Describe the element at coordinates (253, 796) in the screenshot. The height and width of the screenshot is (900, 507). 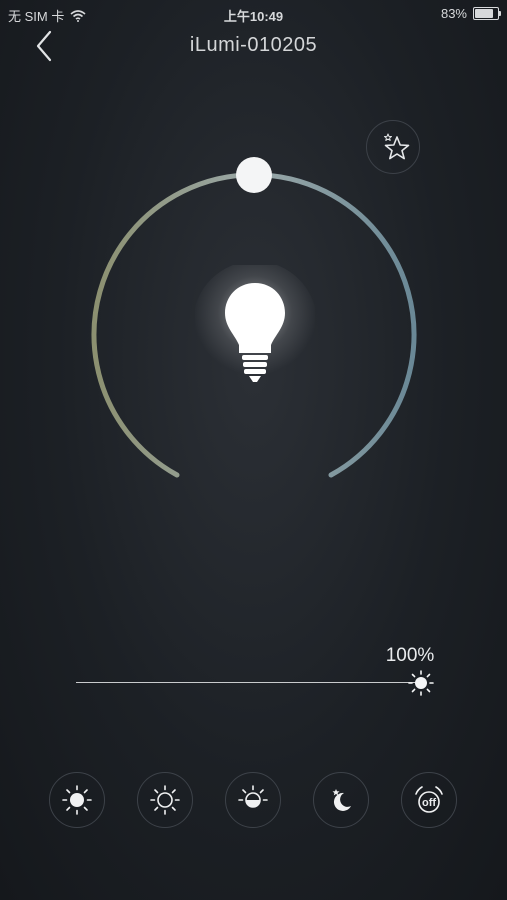
I see `sun-half-icon` at that location.